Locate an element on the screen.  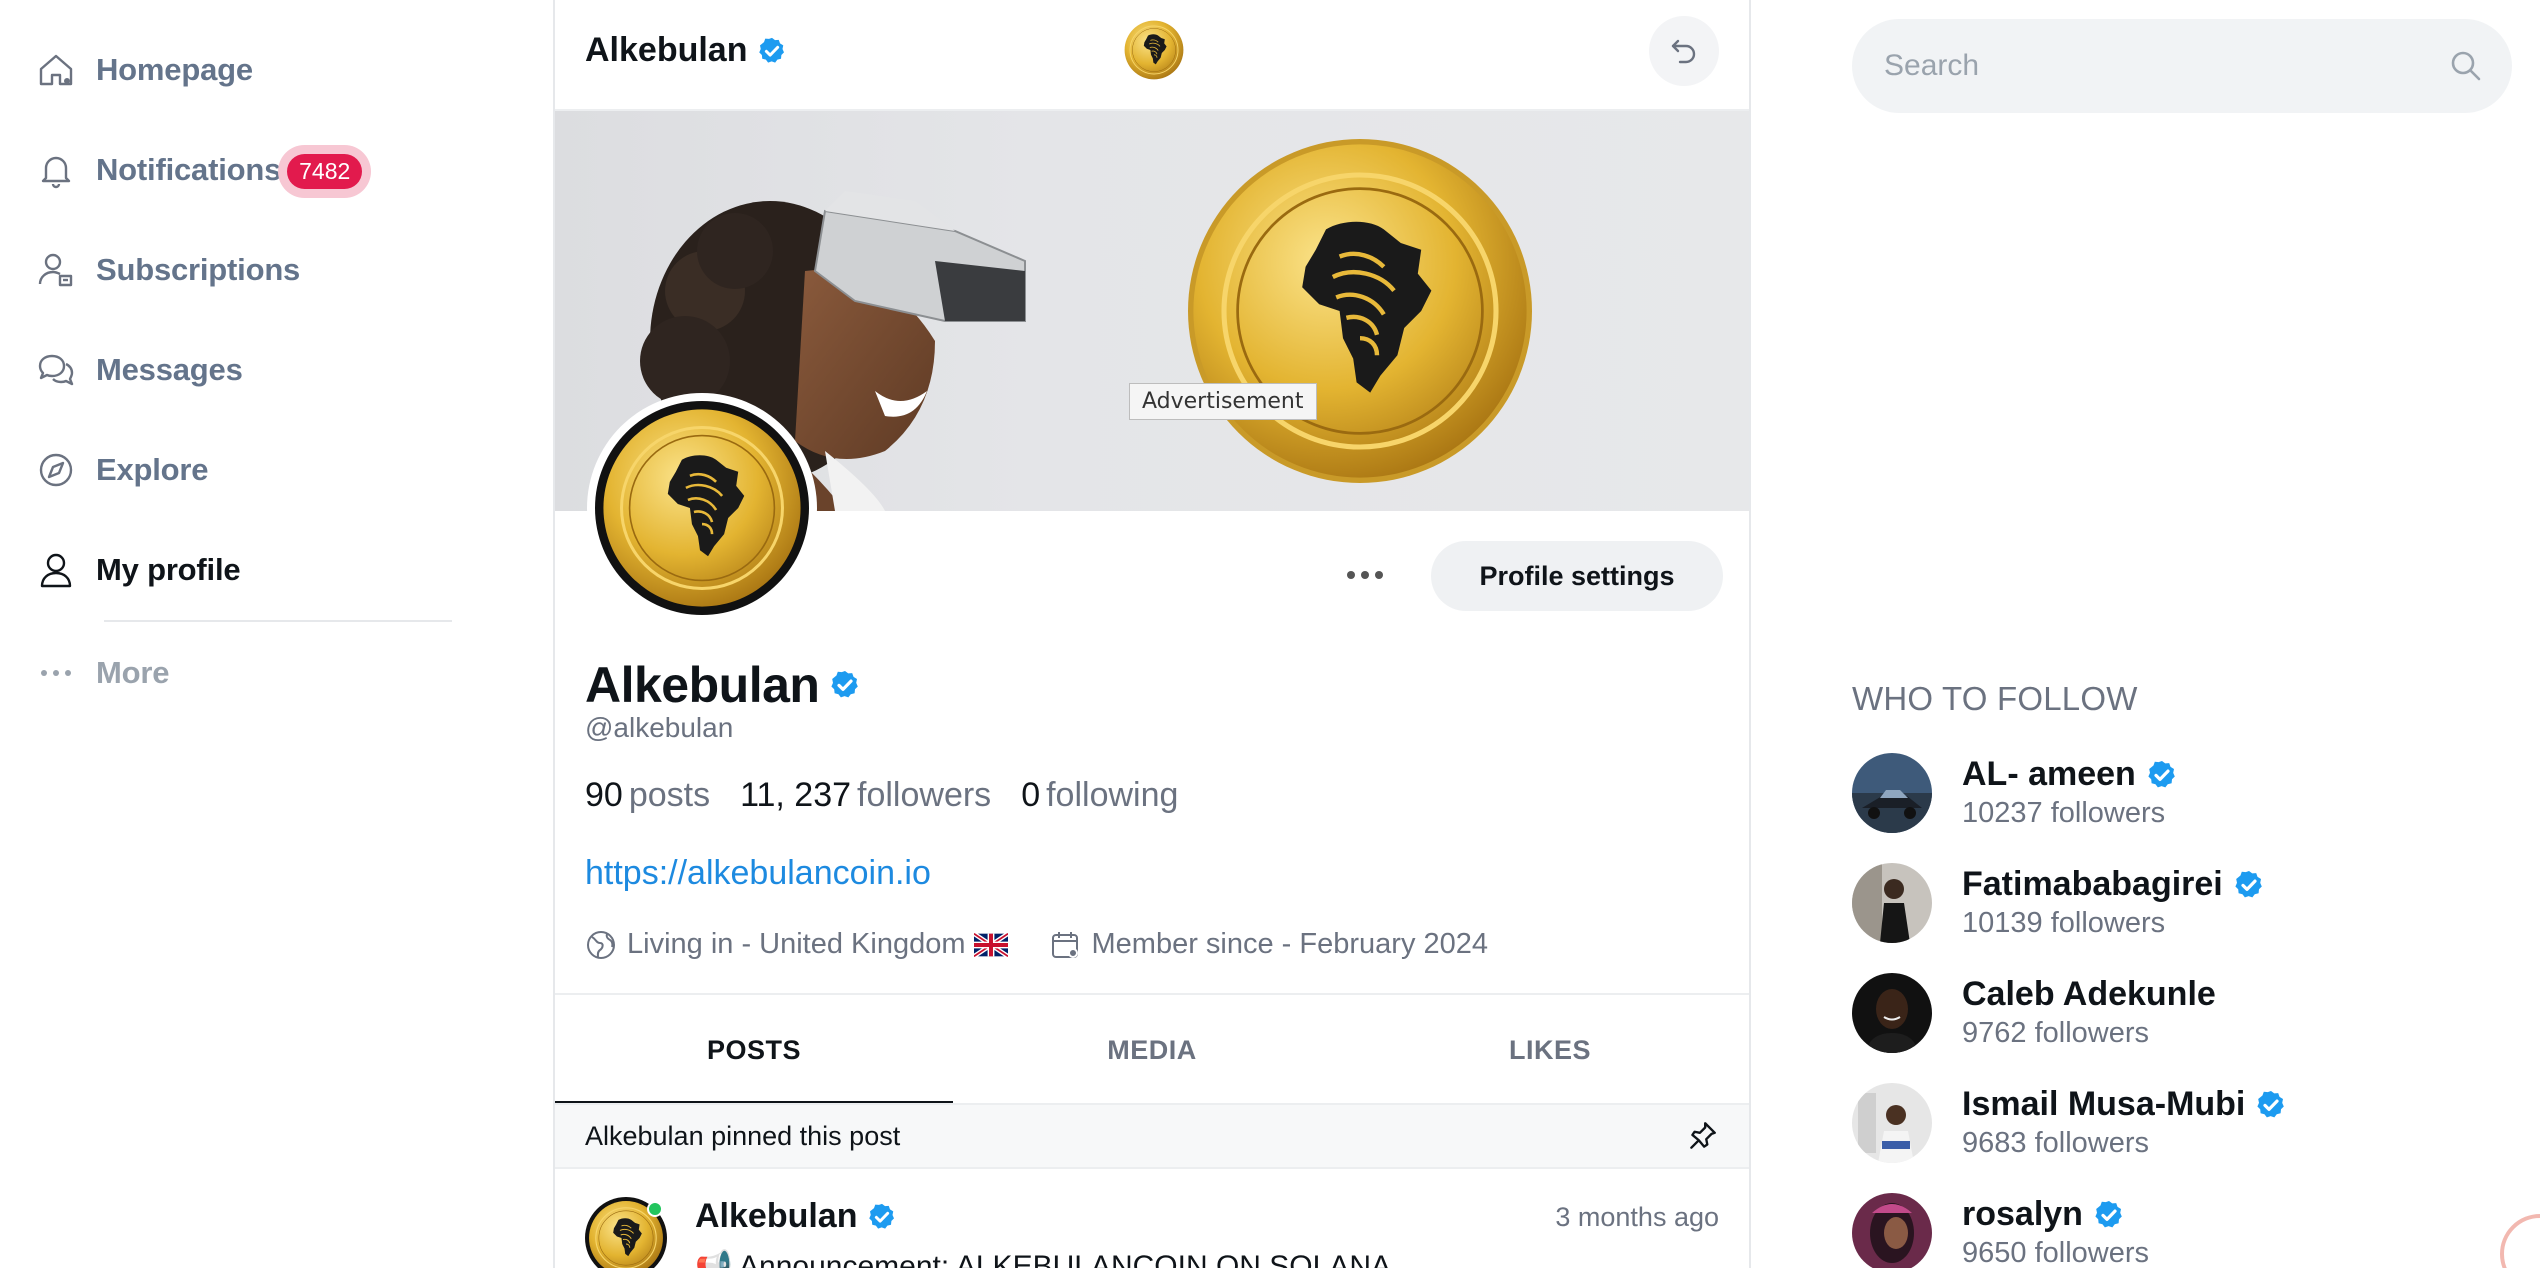
nav-label-my-profile: My profile is located at coordinates (168, 569).